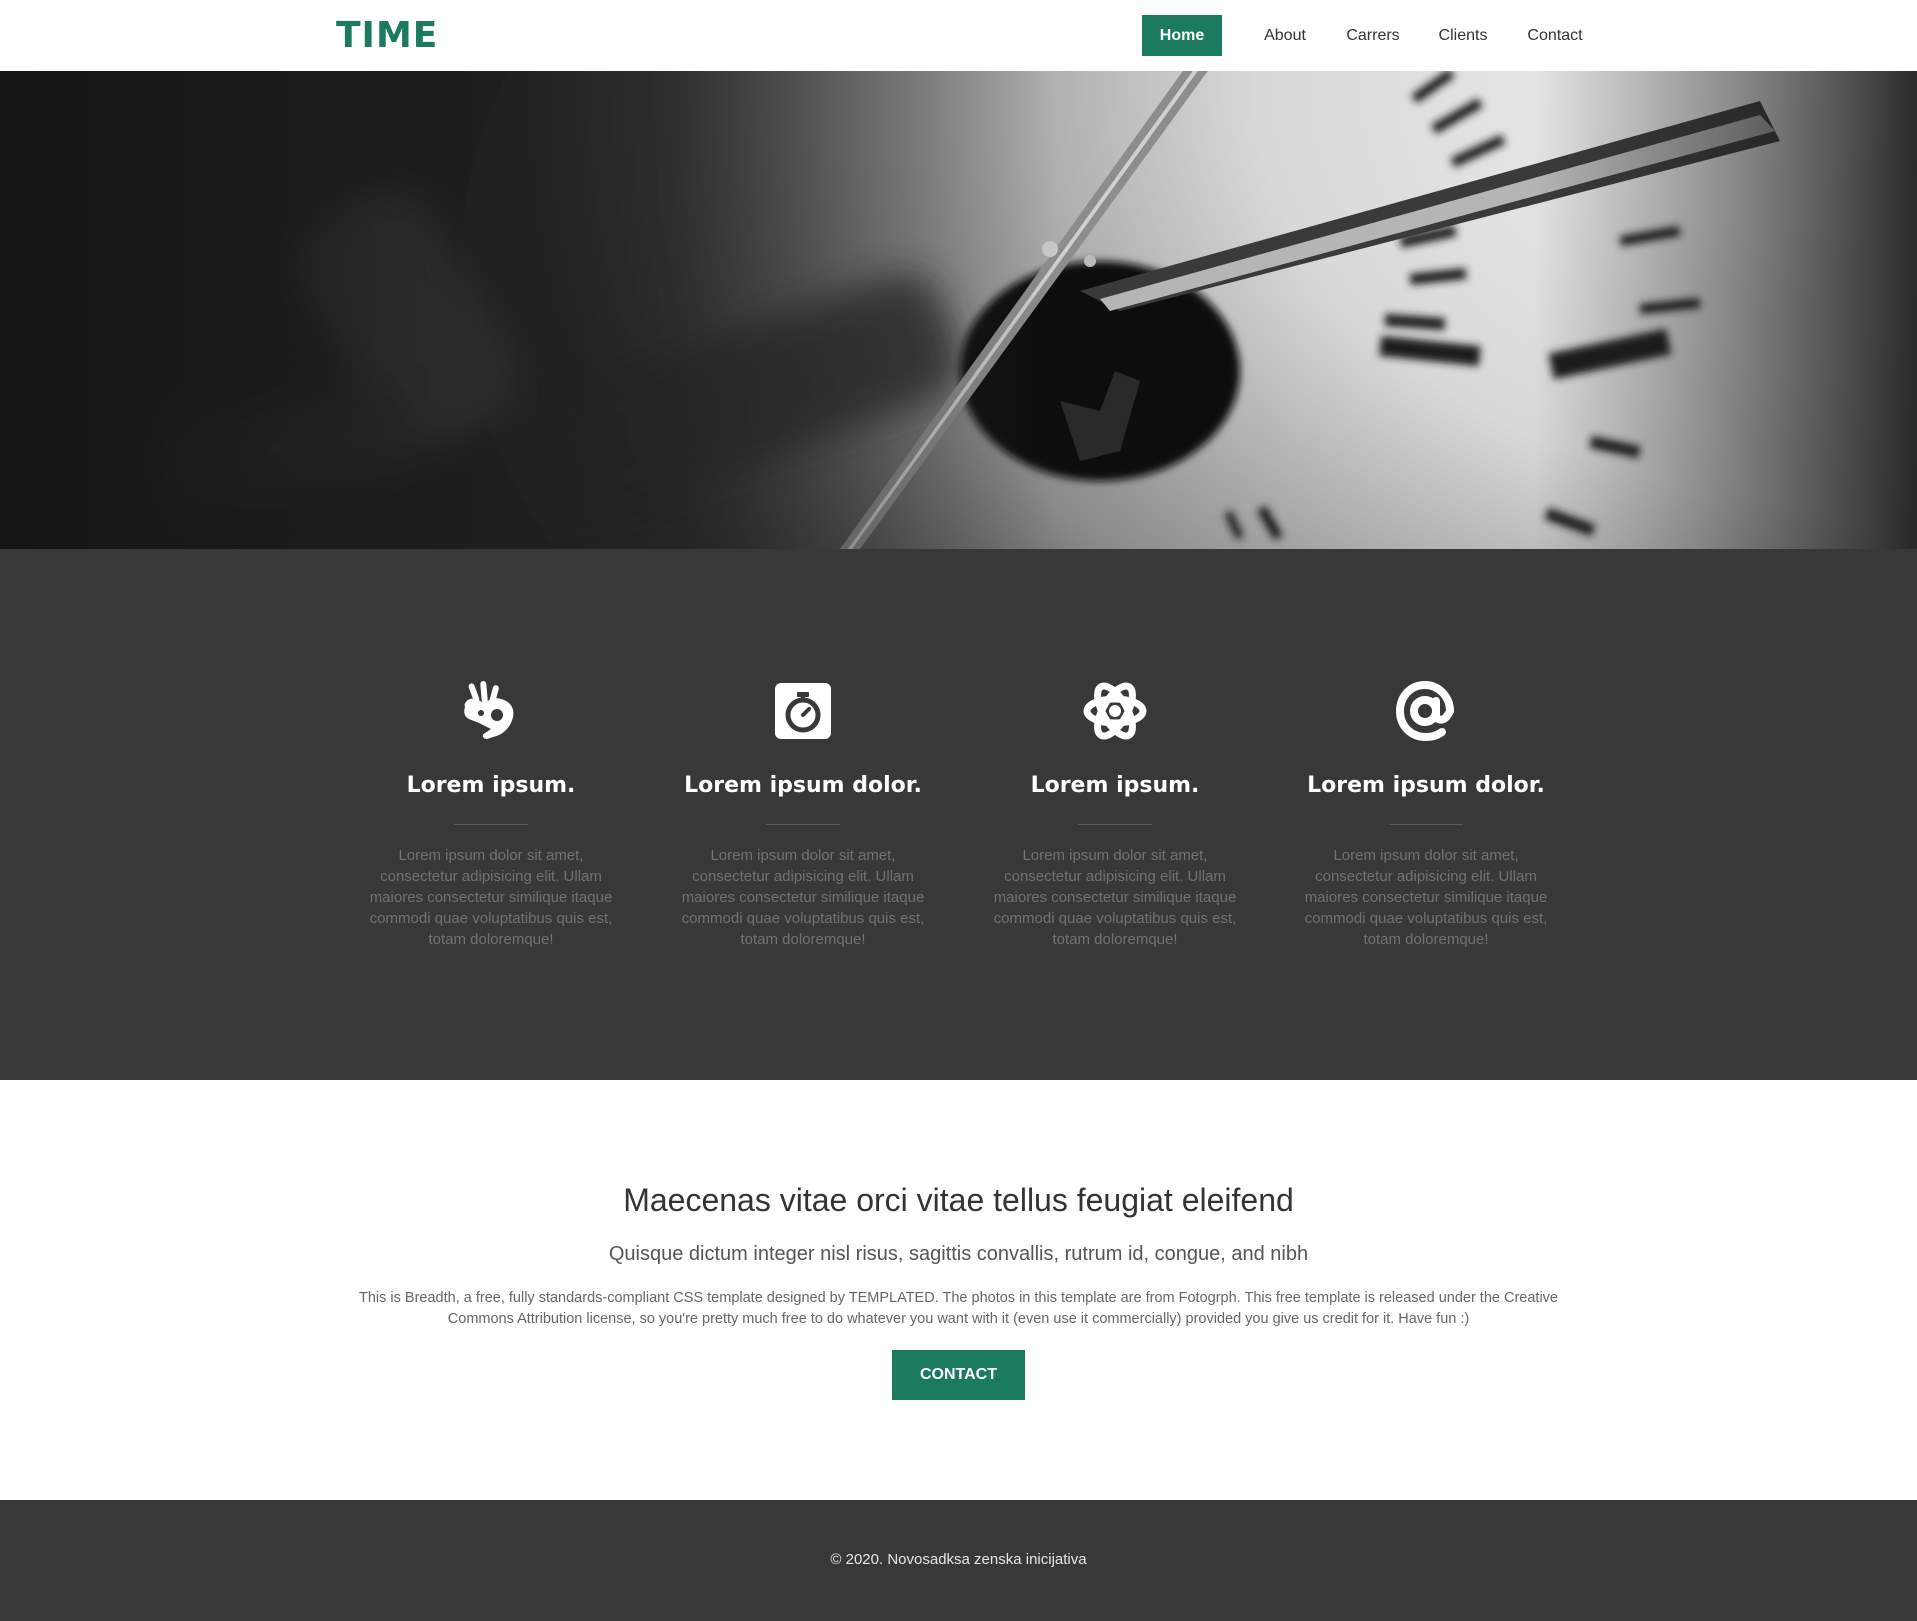 This screenshot has height=1621, width=1917. What do you see at coordinates (1115, 711) in the screenshot?
I see `atom-icon` at bounding box center [1115, 711].